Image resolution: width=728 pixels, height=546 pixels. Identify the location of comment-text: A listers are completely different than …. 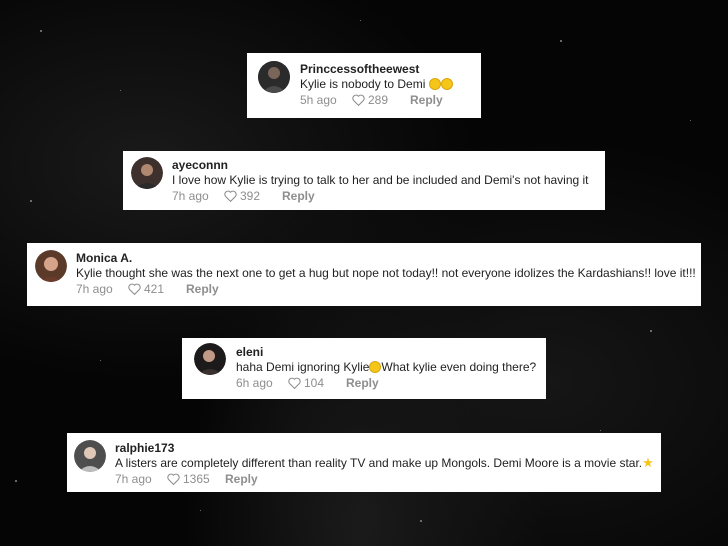
(384, 462).